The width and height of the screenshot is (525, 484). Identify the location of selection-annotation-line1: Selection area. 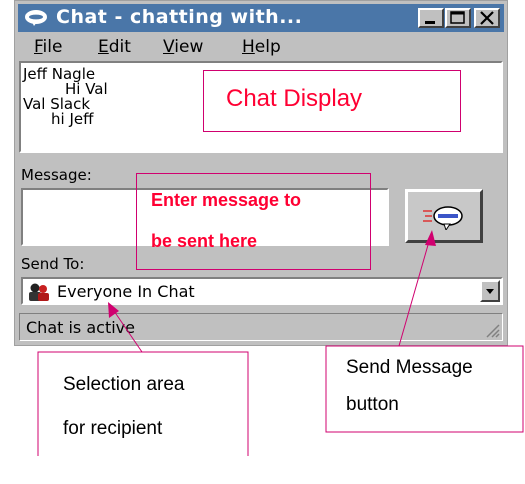
(124, 384).